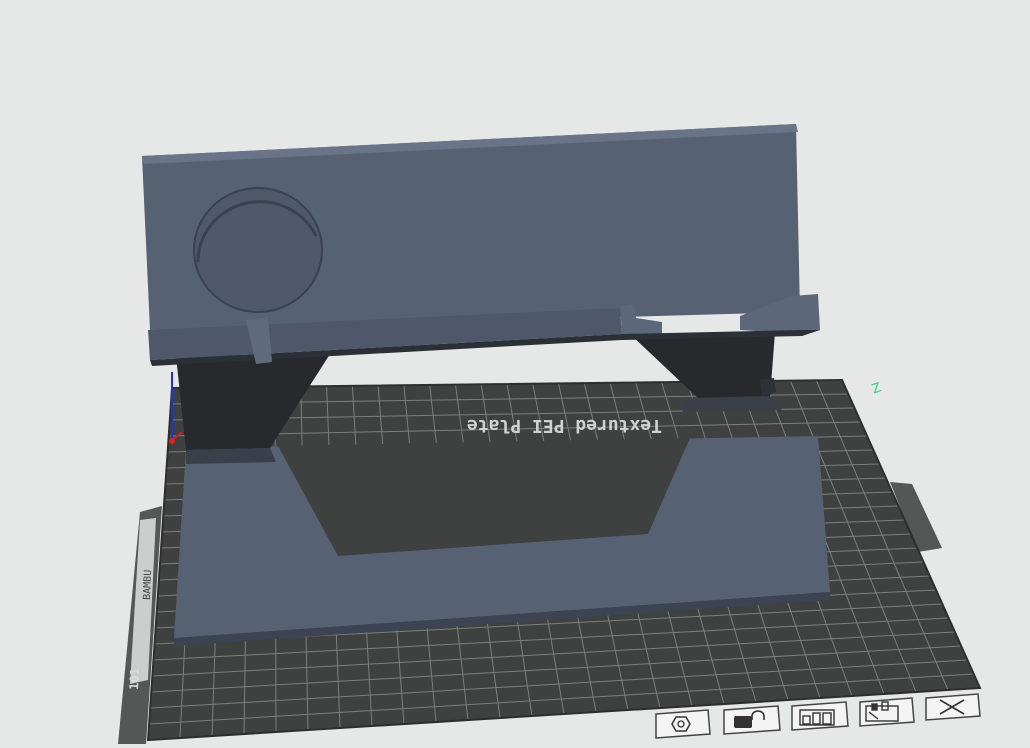  I want to click on plate-corner-label: 101, so click(134, 679).